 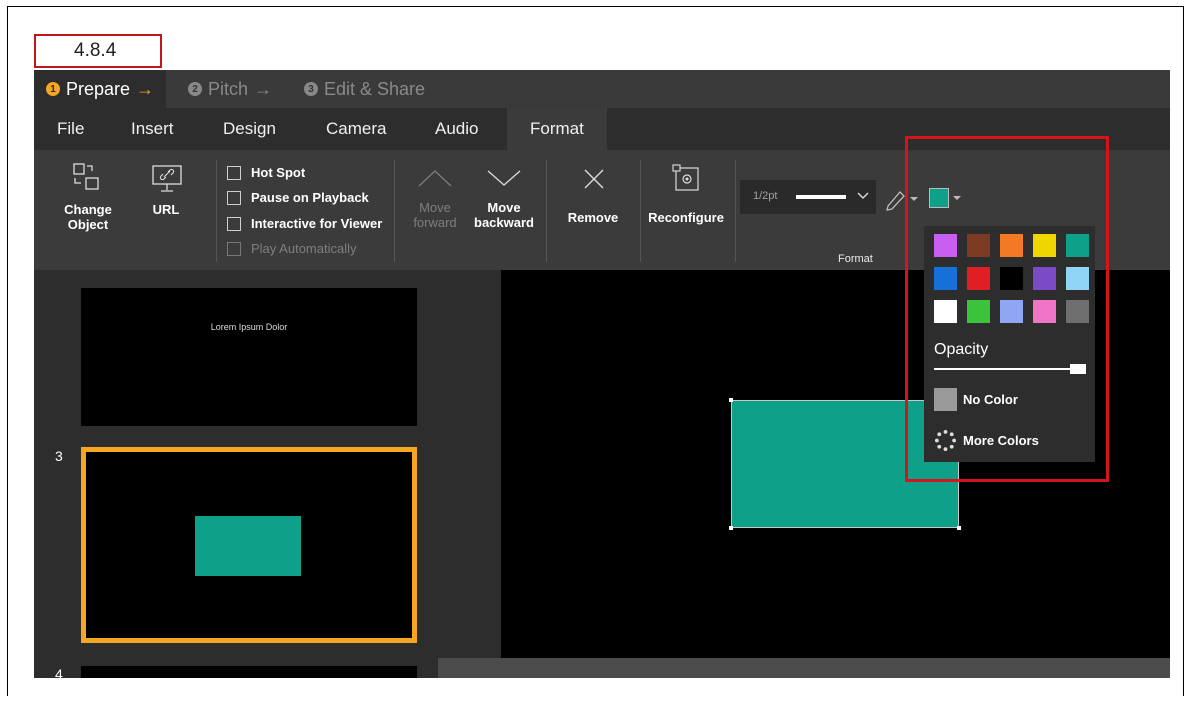 What do you see at coordinates (249, 672) in the screenshot?
I see `slide-thumbnail` at bounding box center [249, 672].